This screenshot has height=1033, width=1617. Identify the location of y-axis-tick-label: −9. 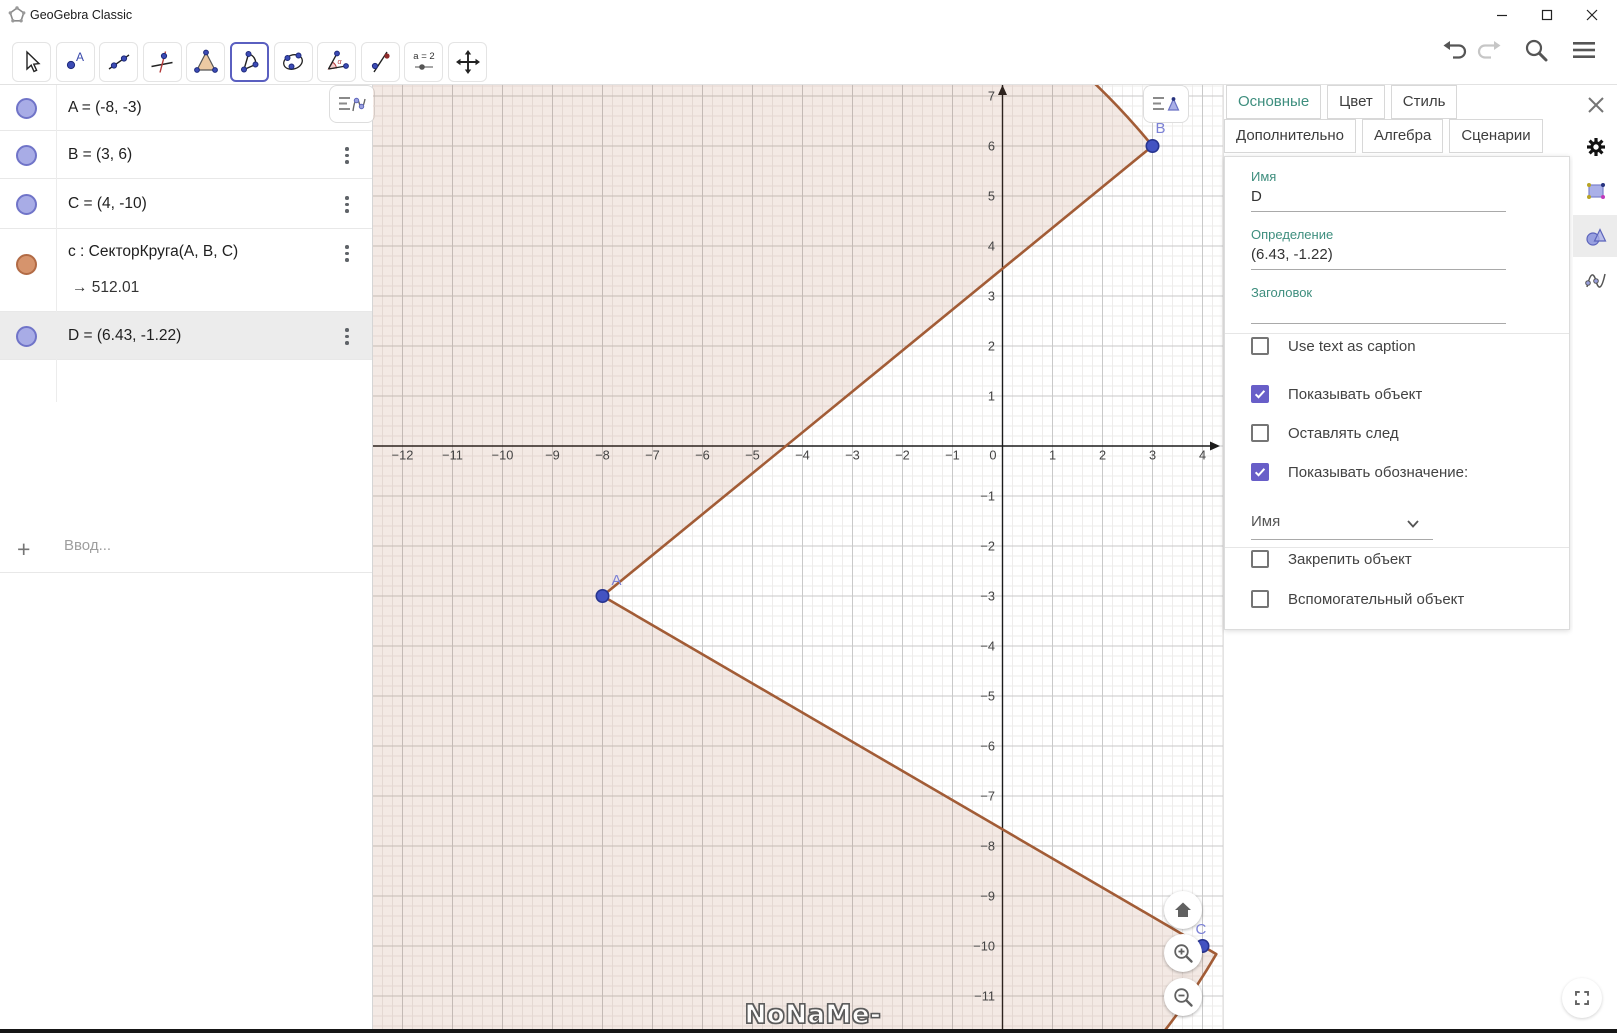
(987, 896).